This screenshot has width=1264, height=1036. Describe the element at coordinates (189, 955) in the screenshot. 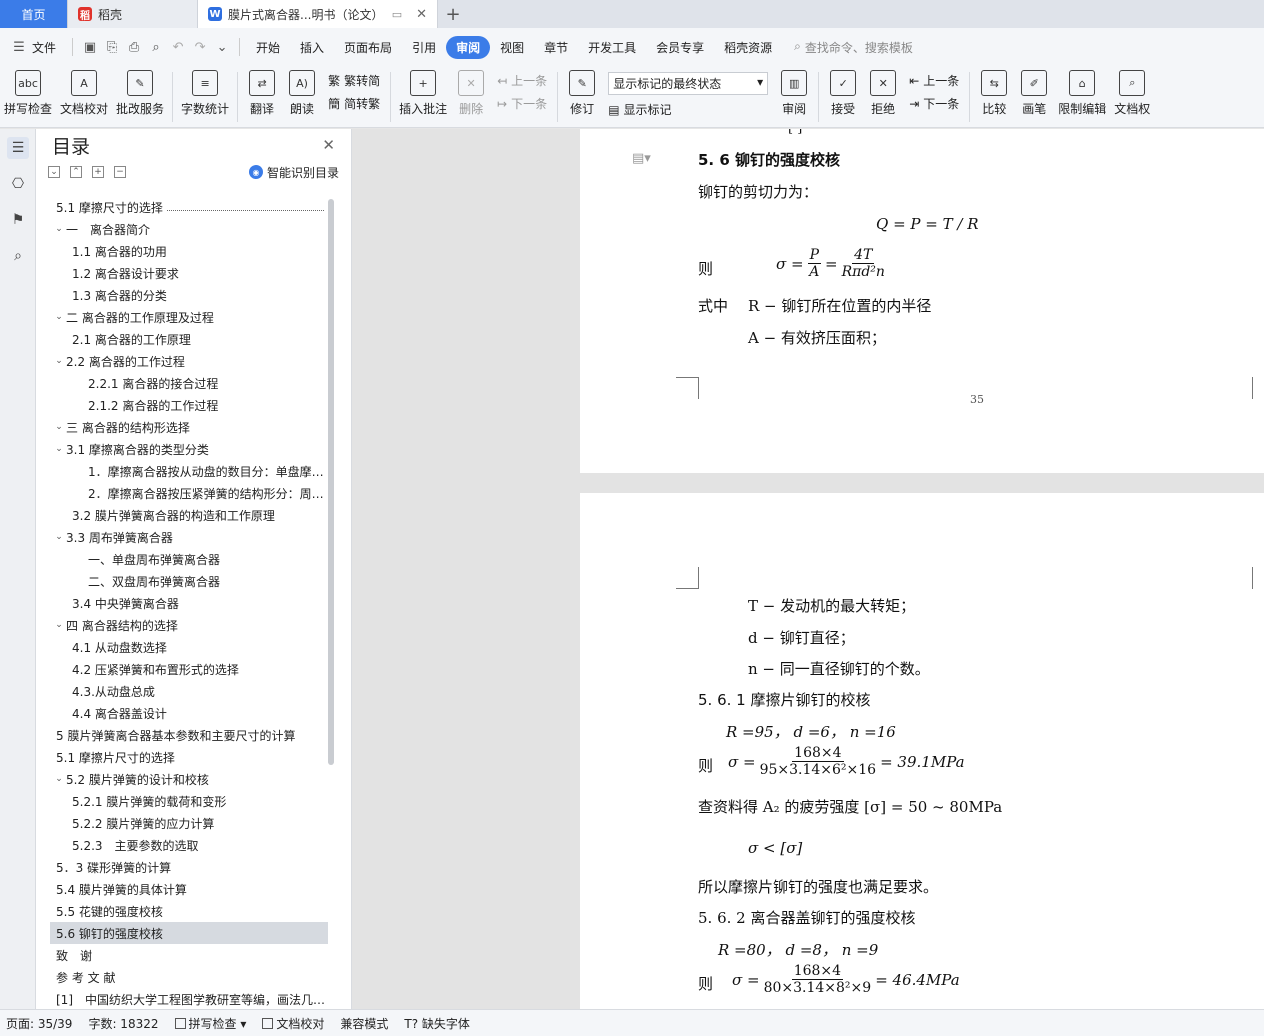

I see `toc-item: 致 谢` at that location.